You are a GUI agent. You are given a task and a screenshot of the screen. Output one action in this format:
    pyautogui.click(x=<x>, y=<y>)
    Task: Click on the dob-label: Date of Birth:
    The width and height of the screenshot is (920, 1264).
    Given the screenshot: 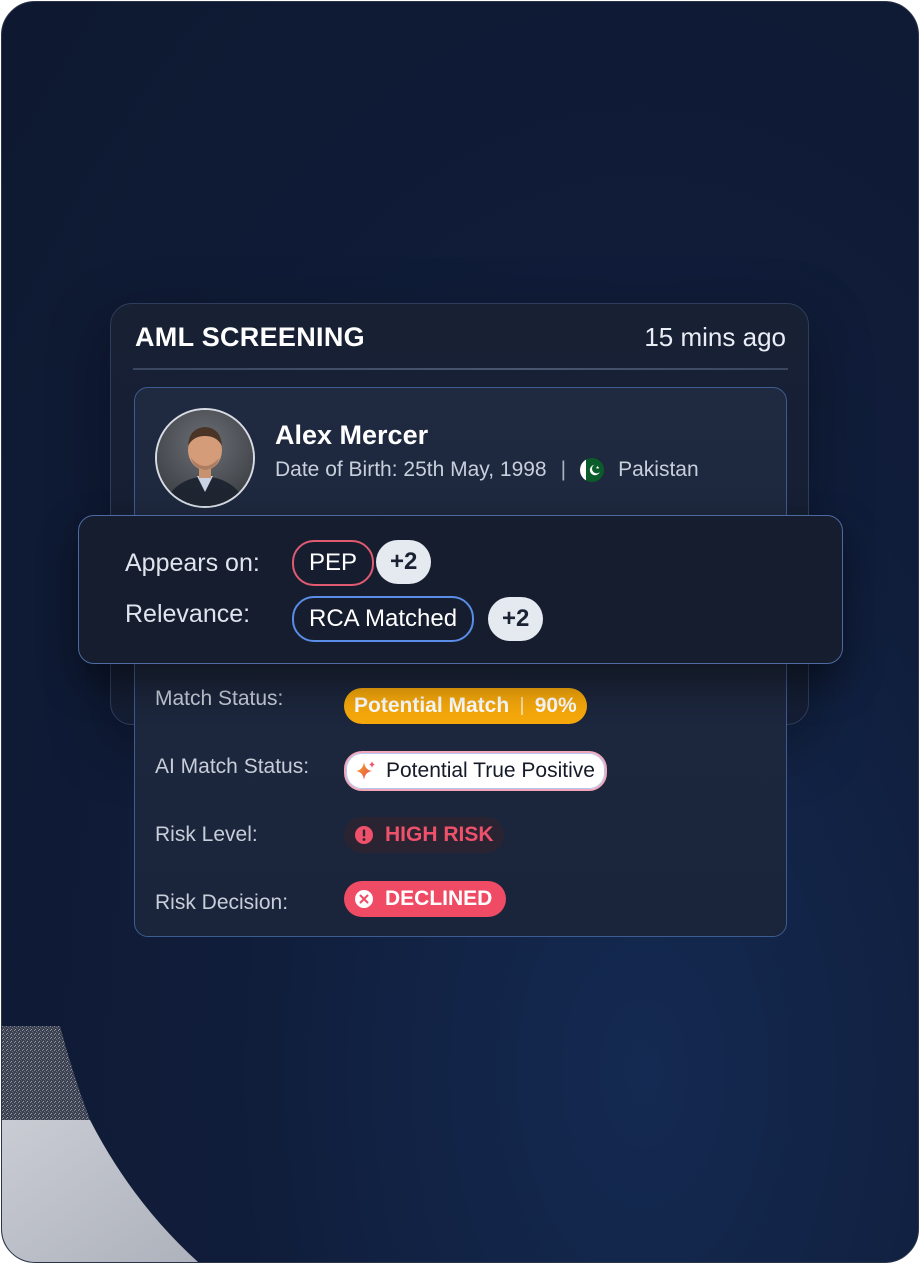 What is the action you would take?
    pyautogui.click(x=336, y=469)
    